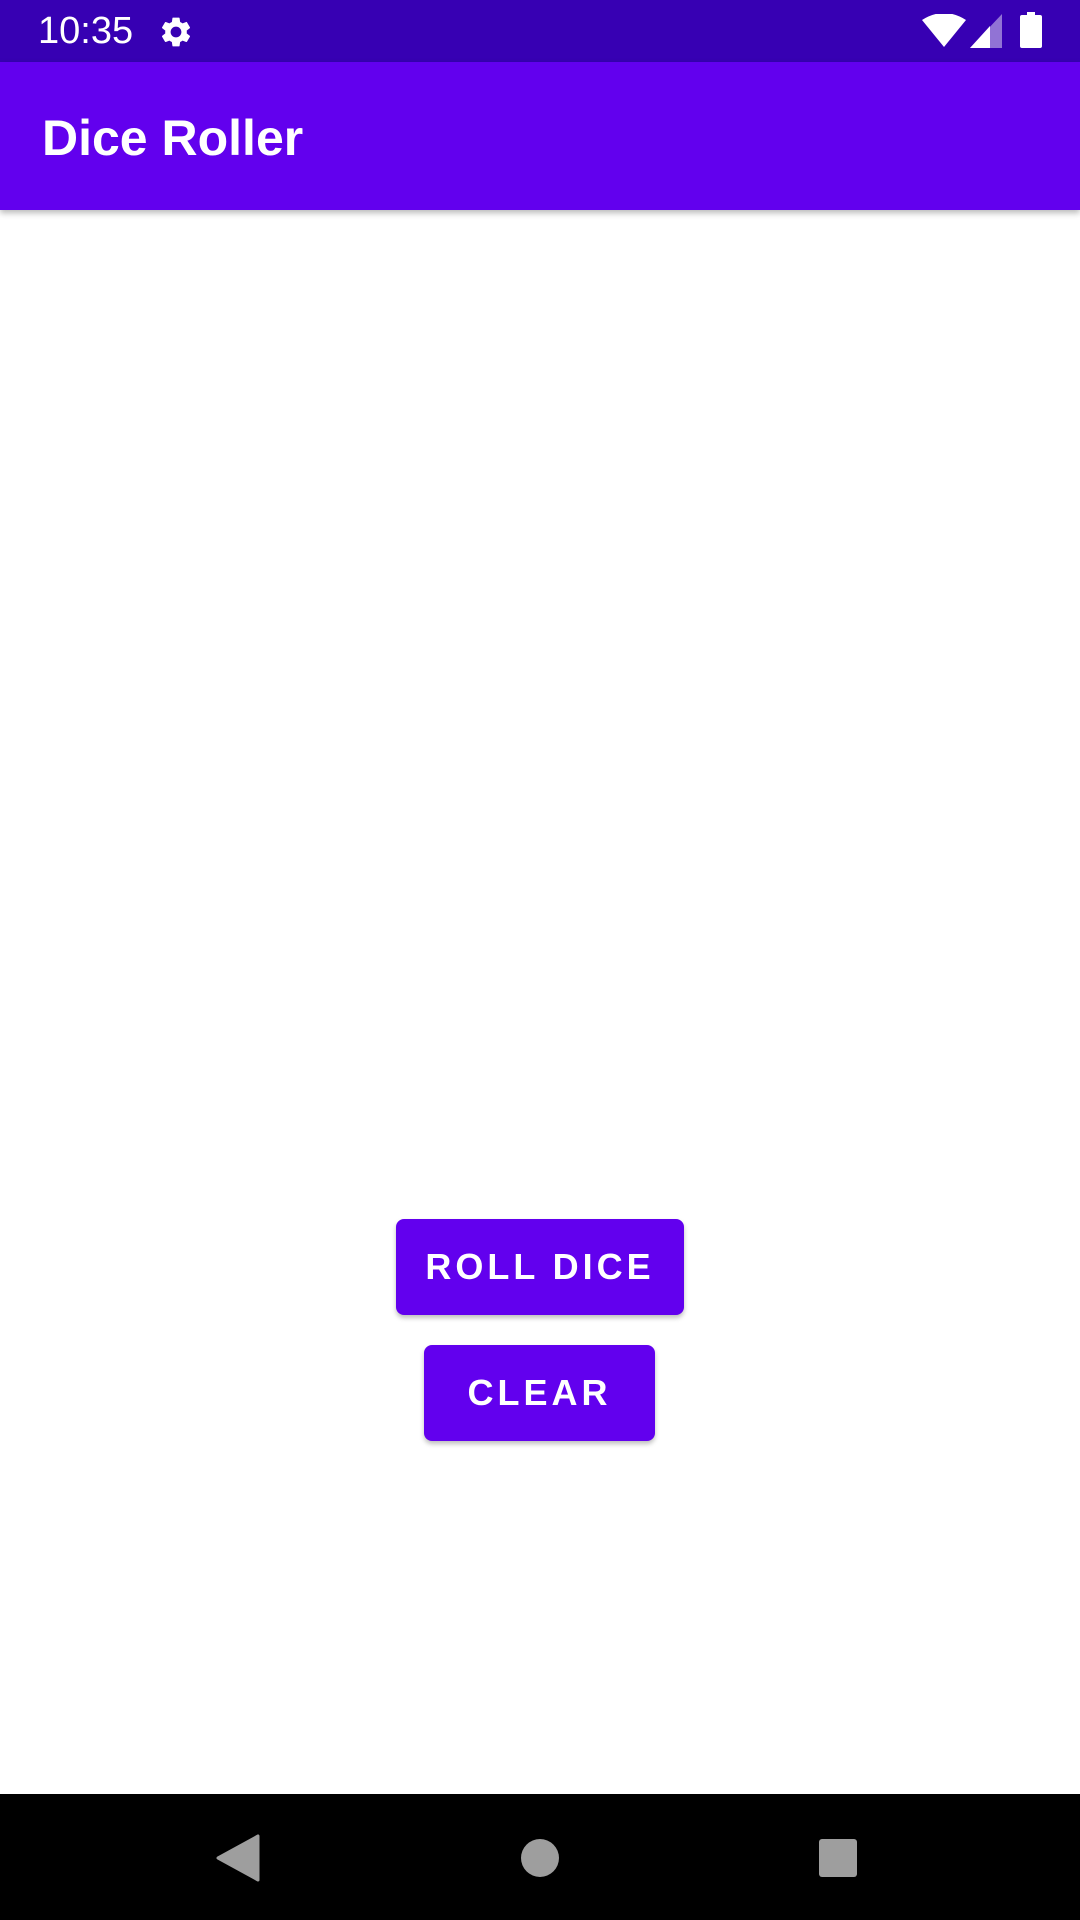 The height and width of the screenshot is (1920, 1080). I want to click on status-bar: 10:35, so click(540, 31).